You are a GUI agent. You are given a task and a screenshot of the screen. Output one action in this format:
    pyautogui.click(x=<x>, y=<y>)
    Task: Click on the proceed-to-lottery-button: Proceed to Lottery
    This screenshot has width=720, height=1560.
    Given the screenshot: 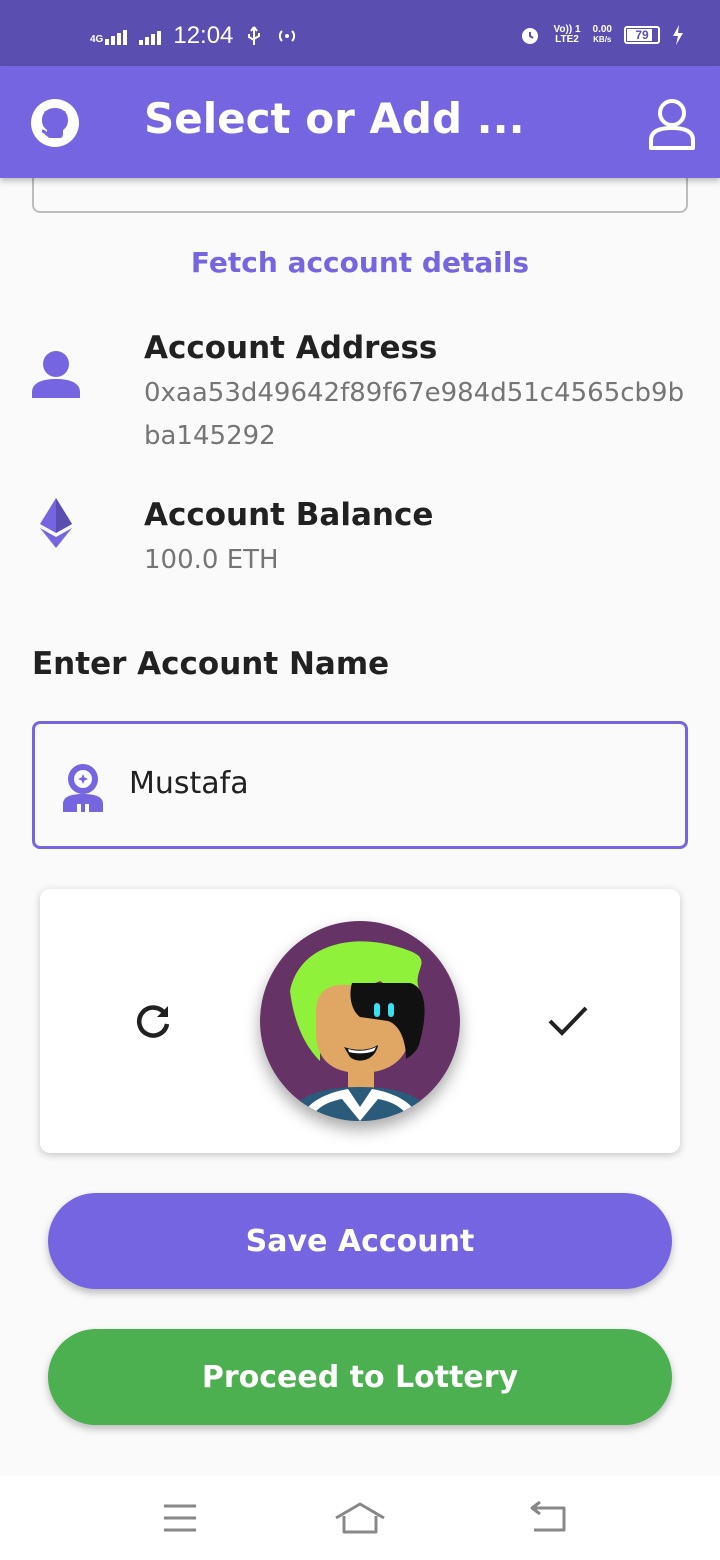 What is the action you would take?
    pyautogui.click(x=360, y=1377)
    